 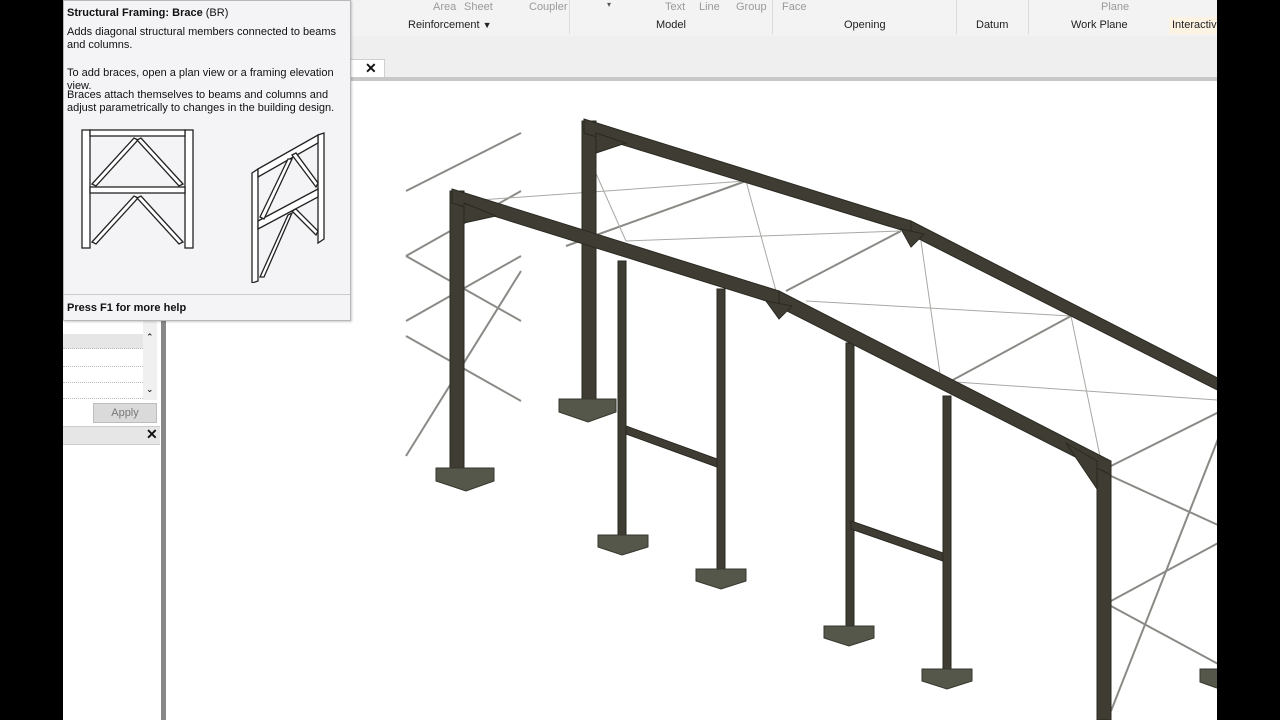 I want to click on reinforcement-panel-label: Reinforcement ▼, so click(x=450, y=25).